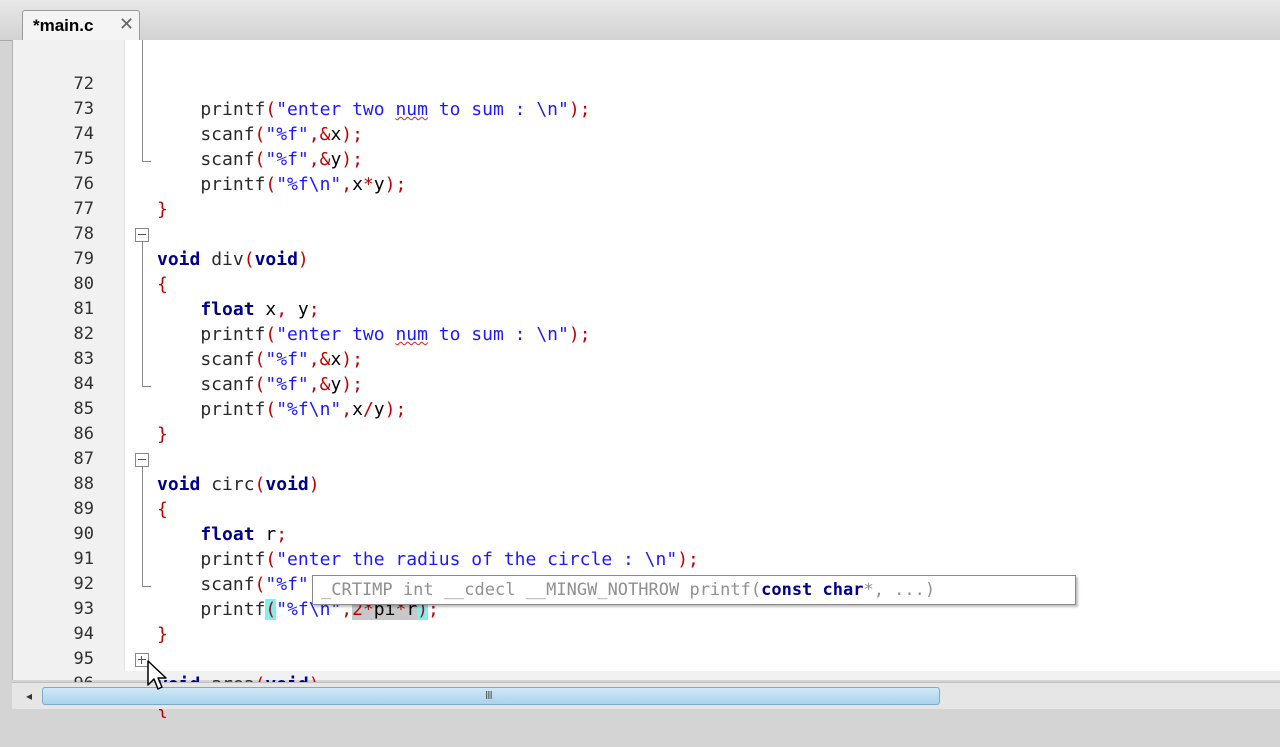 This screenshot has height=747, width=1280. What do you see at coordinates (640, 383) in the screenshot?
I see `code-line: 84 printf("%f\n",x/y);` at bounding box center [640, 383].